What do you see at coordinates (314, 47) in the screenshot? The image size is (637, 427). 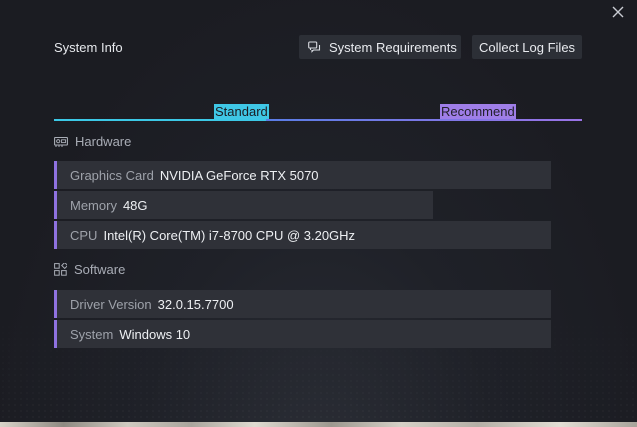 I see `chat-bubbles-icon` at bounding box center [314, 47].